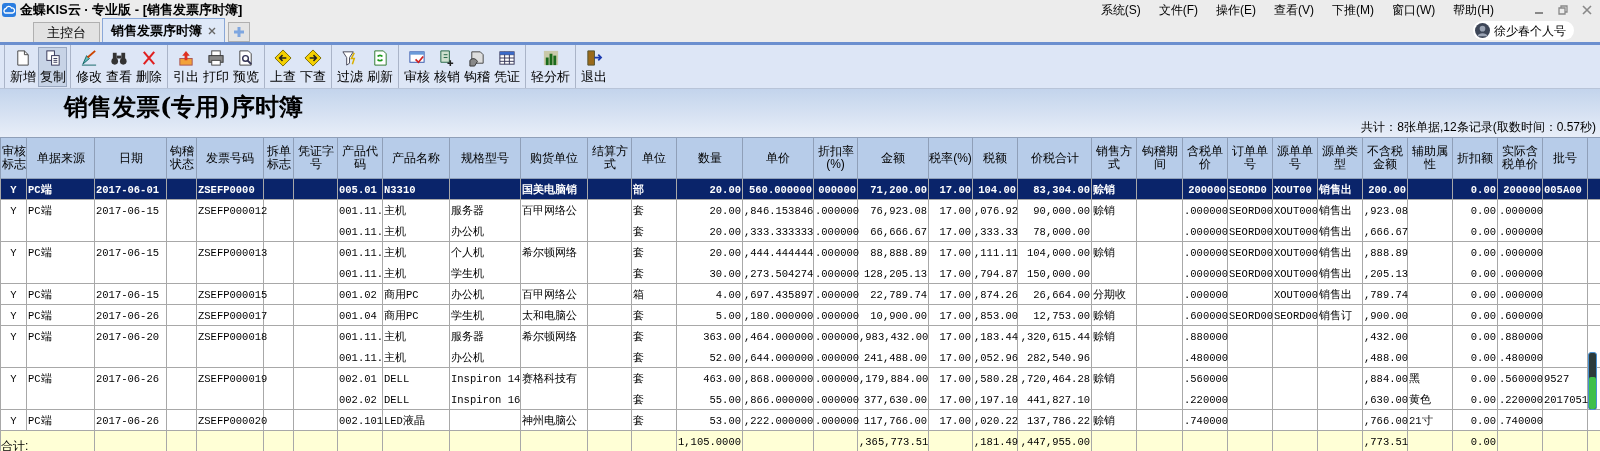 The height and width of the screenshot is (451, 1600). Describe the element at coordinates (1353, 10) in the screenshot. I see `menu-item: 下推(M)` at that location.